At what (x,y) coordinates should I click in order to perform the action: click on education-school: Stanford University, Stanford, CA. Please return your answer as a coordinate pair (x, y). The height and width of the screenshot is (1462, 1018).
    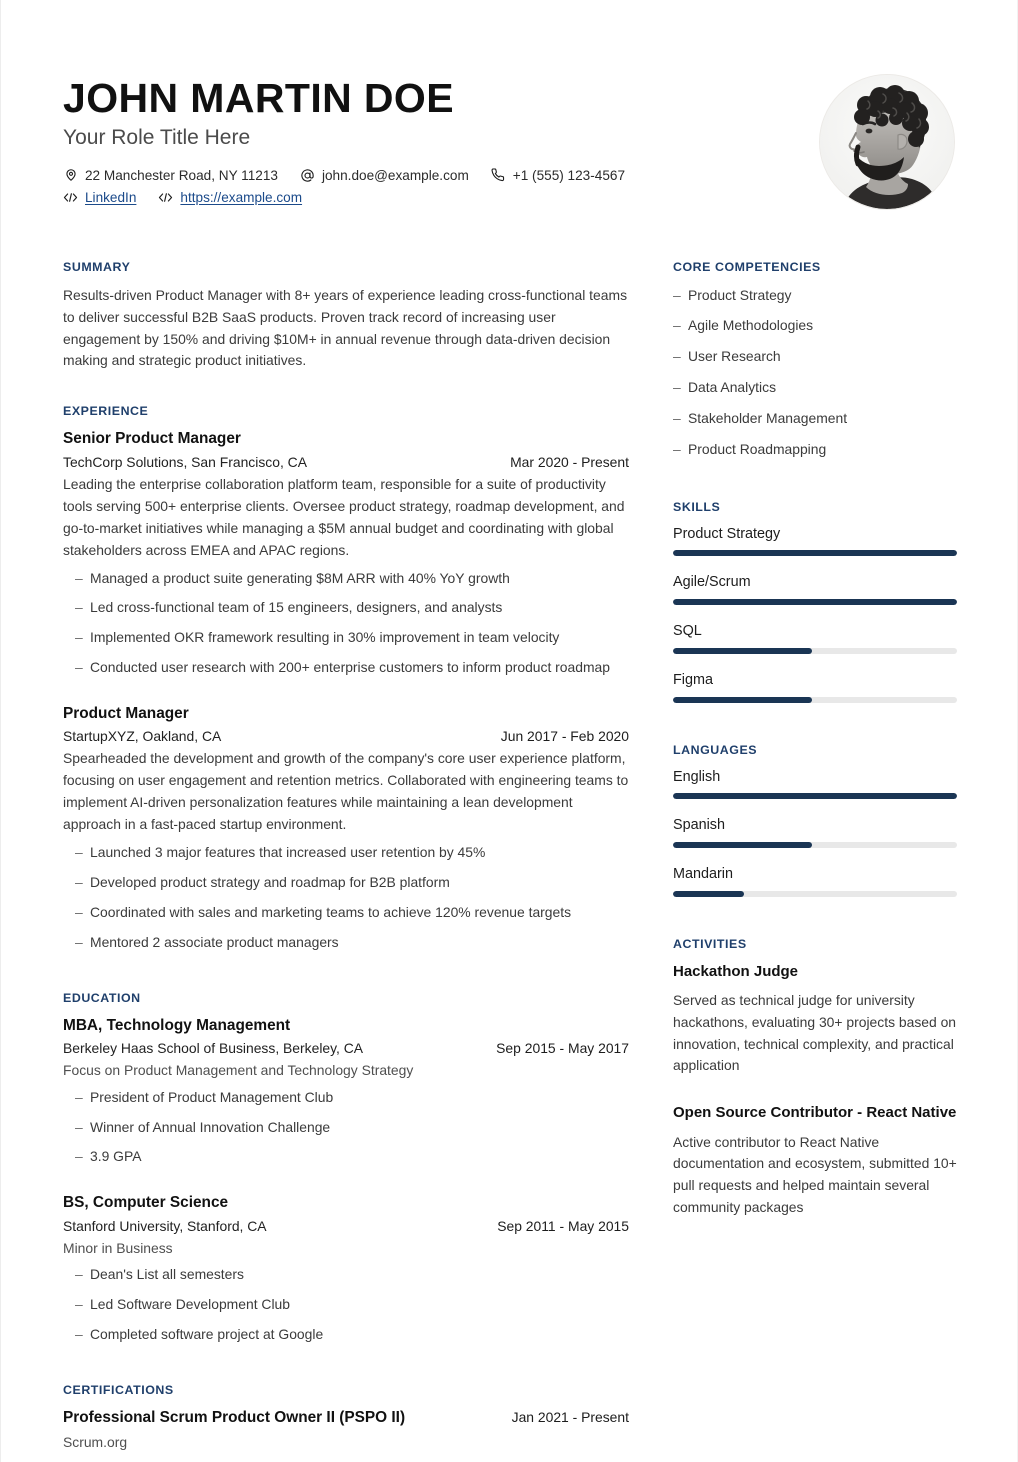
    Looking at the image, I should click on (165, 1225).